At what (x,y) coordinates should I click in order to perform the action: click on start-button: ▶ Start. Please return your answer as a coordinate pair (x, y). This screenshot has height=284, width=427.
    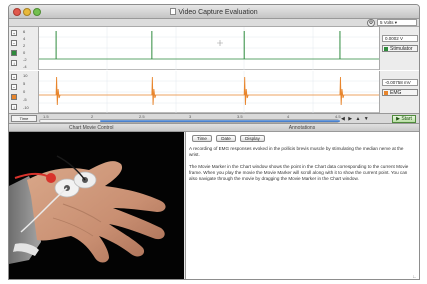
    Looking at the image, I should click on (404, 119).